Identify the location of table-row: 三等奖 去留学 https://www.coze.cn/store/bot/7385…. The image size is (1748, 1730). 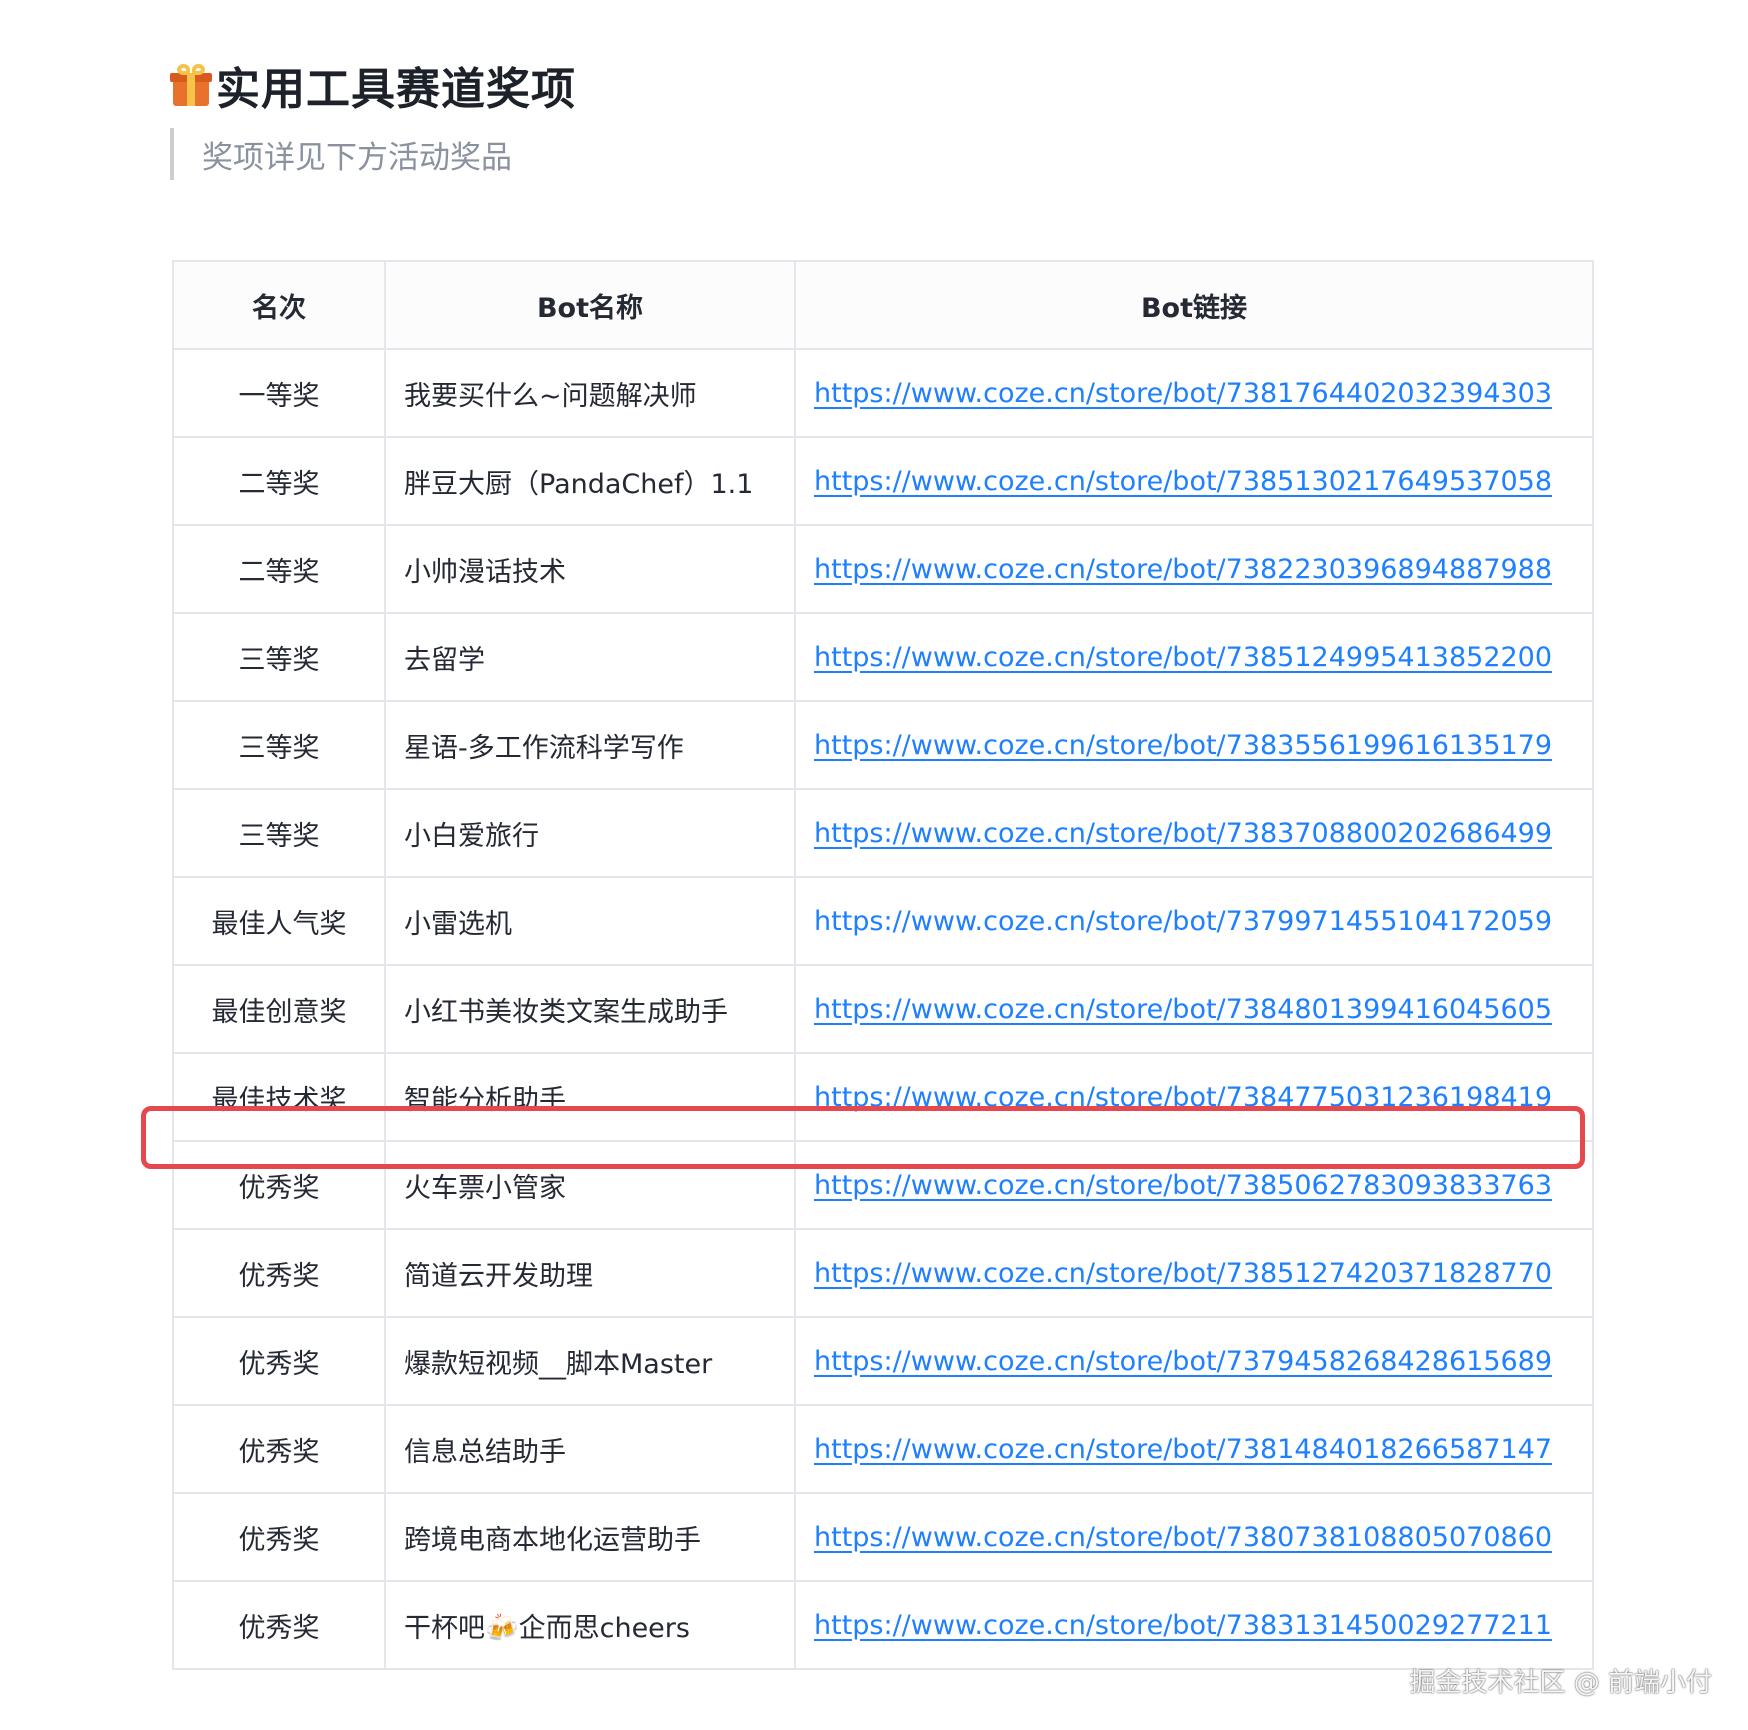
(883, 657).